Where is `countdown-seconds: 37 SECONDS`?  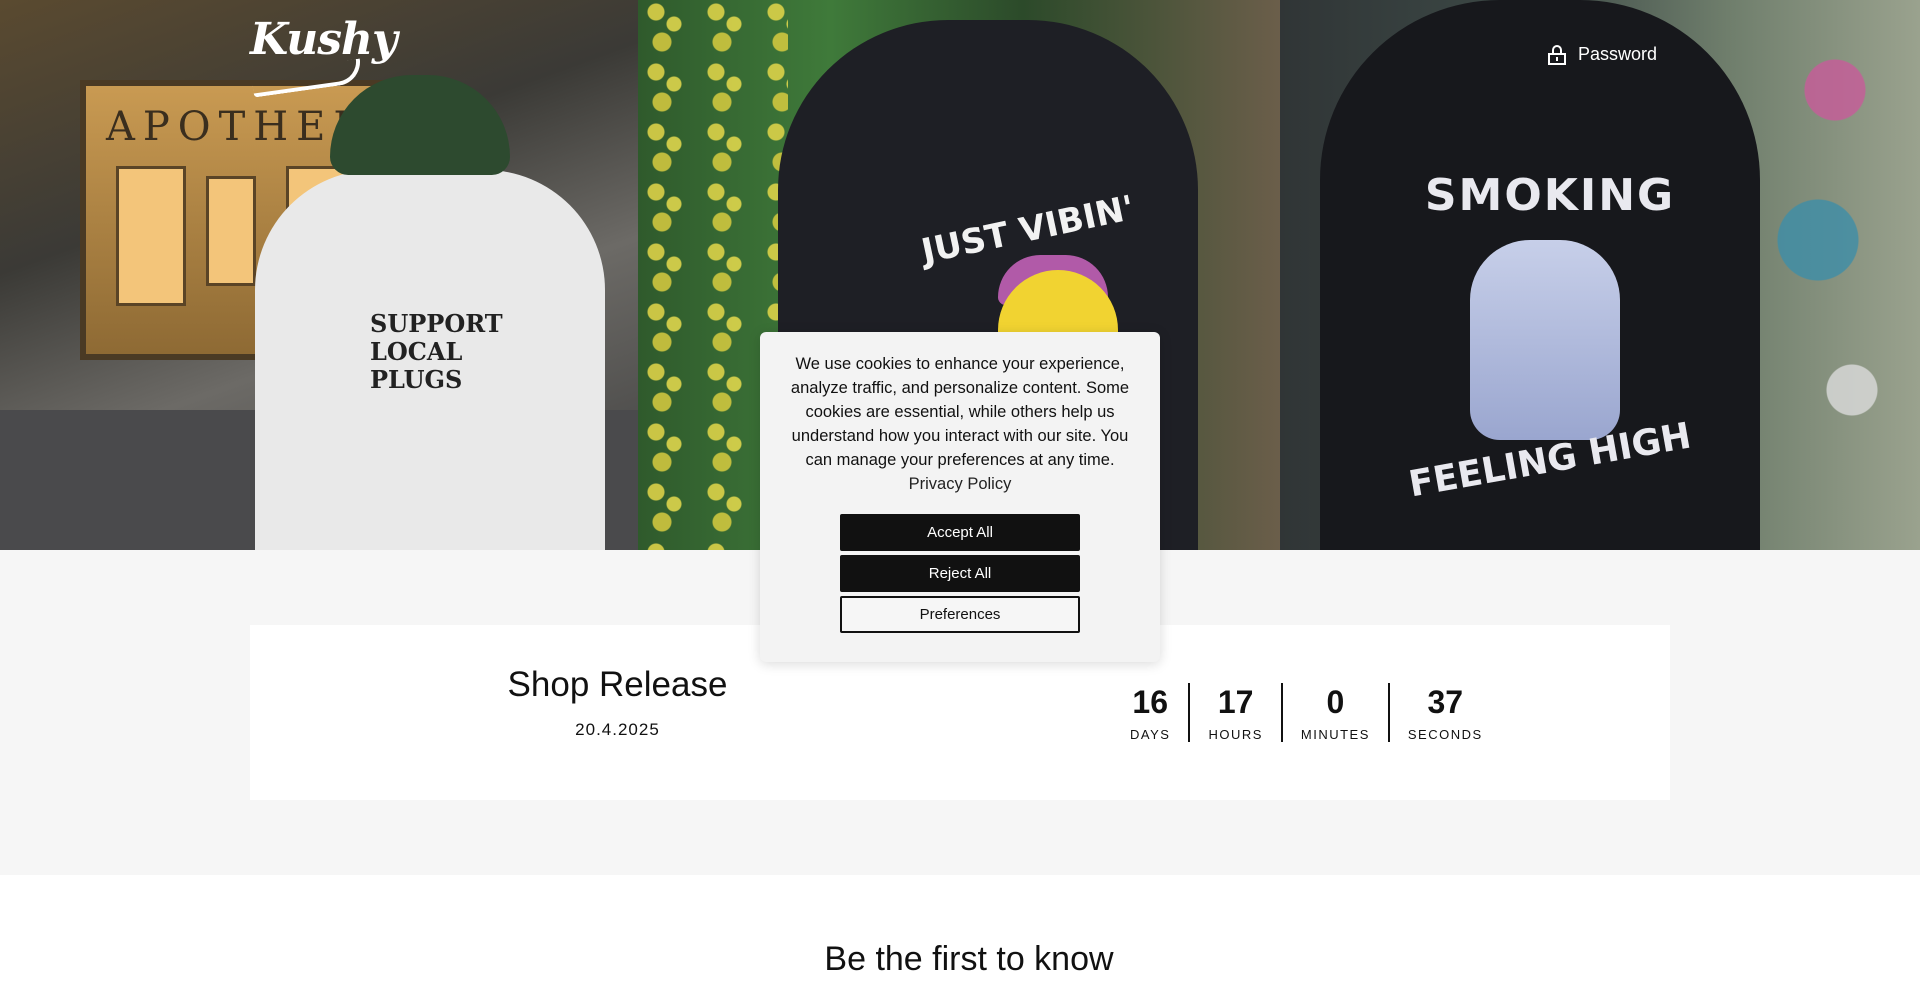 countdown-seconds: 37 SECONDS is located at coordinates (1444, 712).